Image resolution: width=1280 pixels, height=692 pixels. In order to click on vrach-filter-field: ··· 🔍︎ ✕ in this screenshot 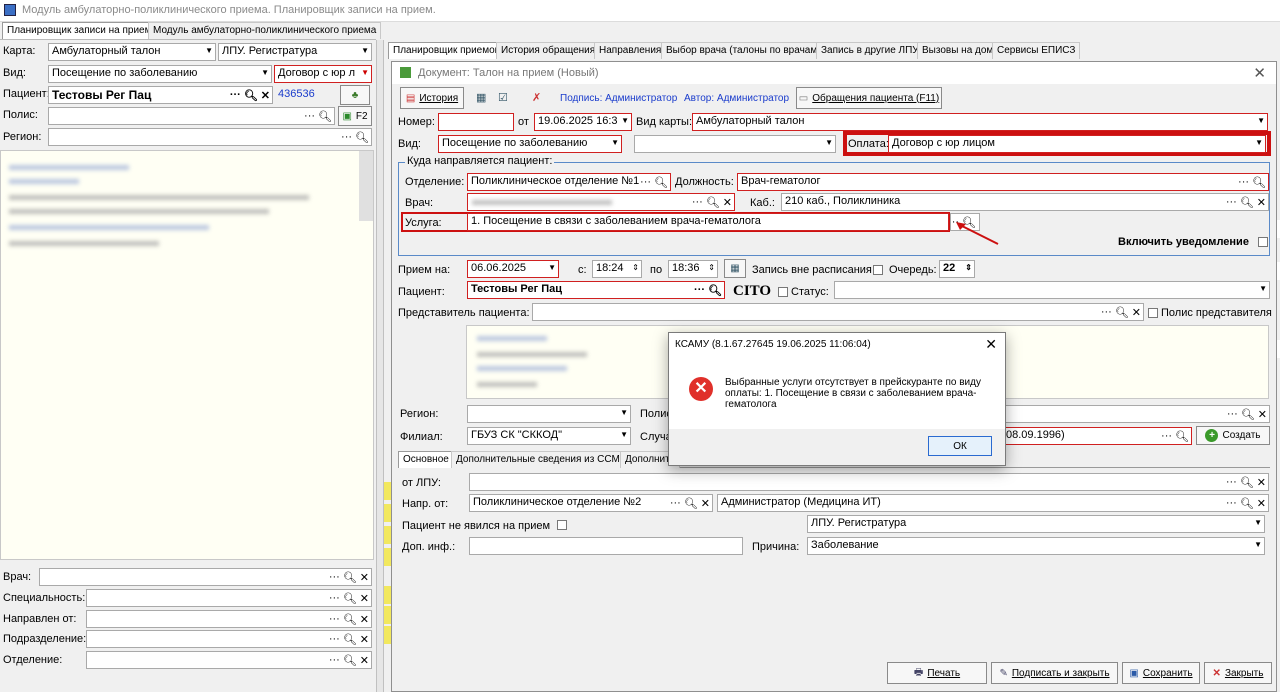, I will do `click(205, 577)`.